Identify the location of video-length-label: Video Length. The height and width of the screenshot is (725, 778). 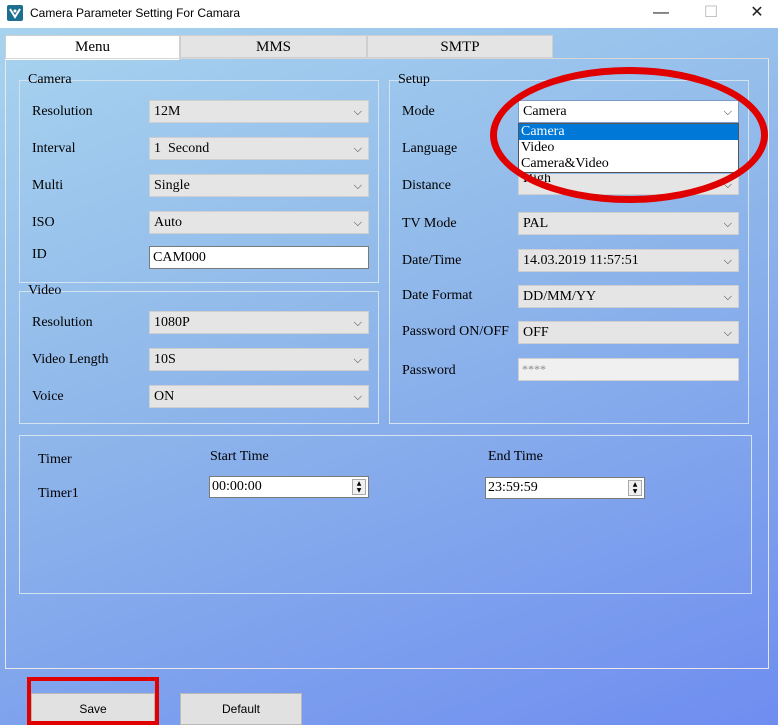
(70, 359).